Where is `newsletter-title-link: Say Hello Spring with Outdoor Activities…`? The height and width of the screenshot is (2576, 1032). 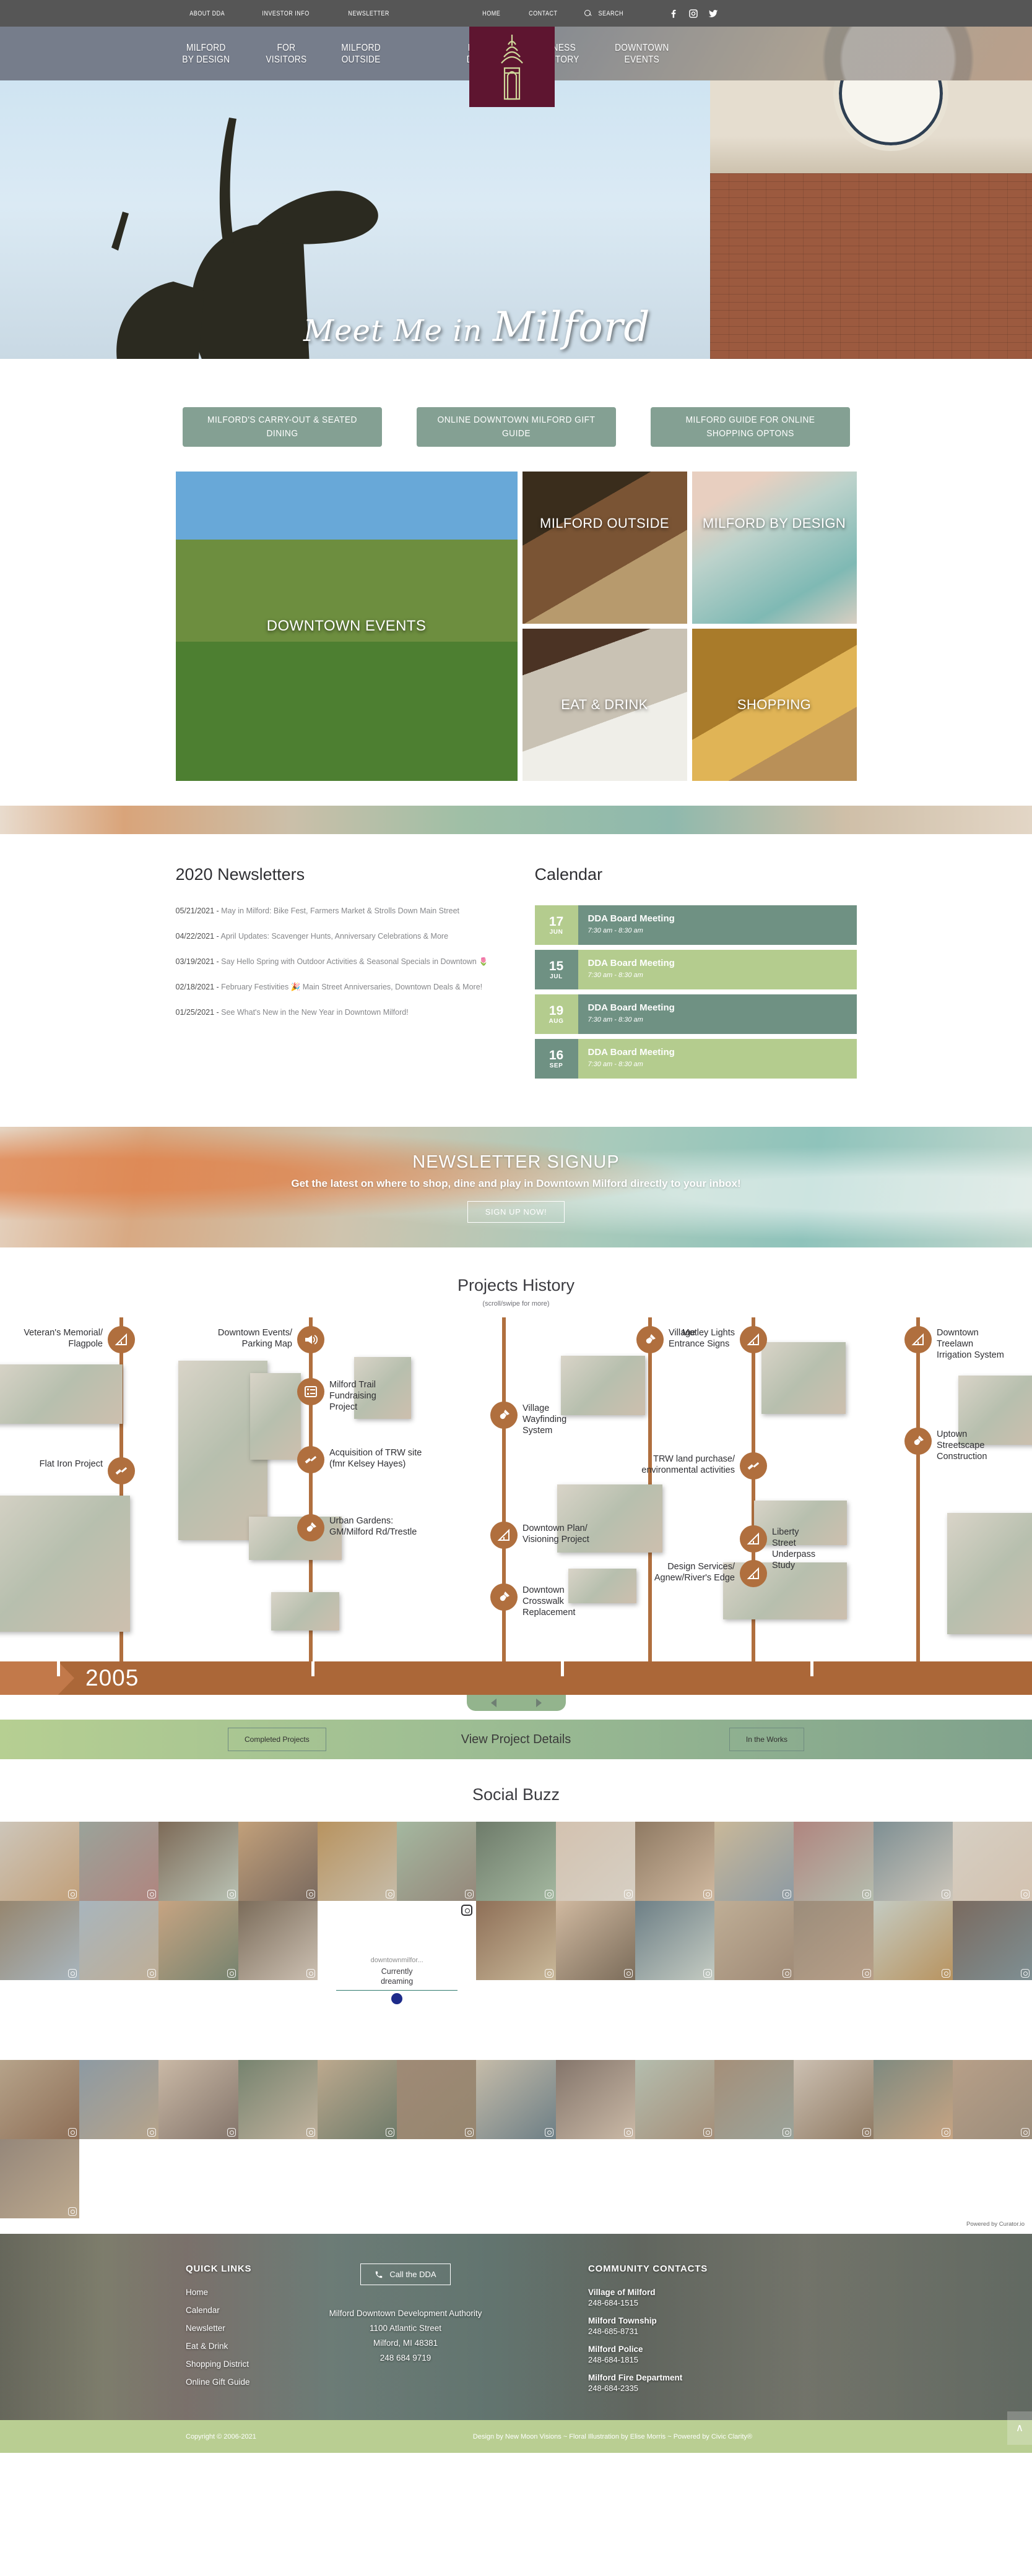
newsletter-title-link: Say Hello Spring with Outdoor Activities… is located at coordinates (354, 961).